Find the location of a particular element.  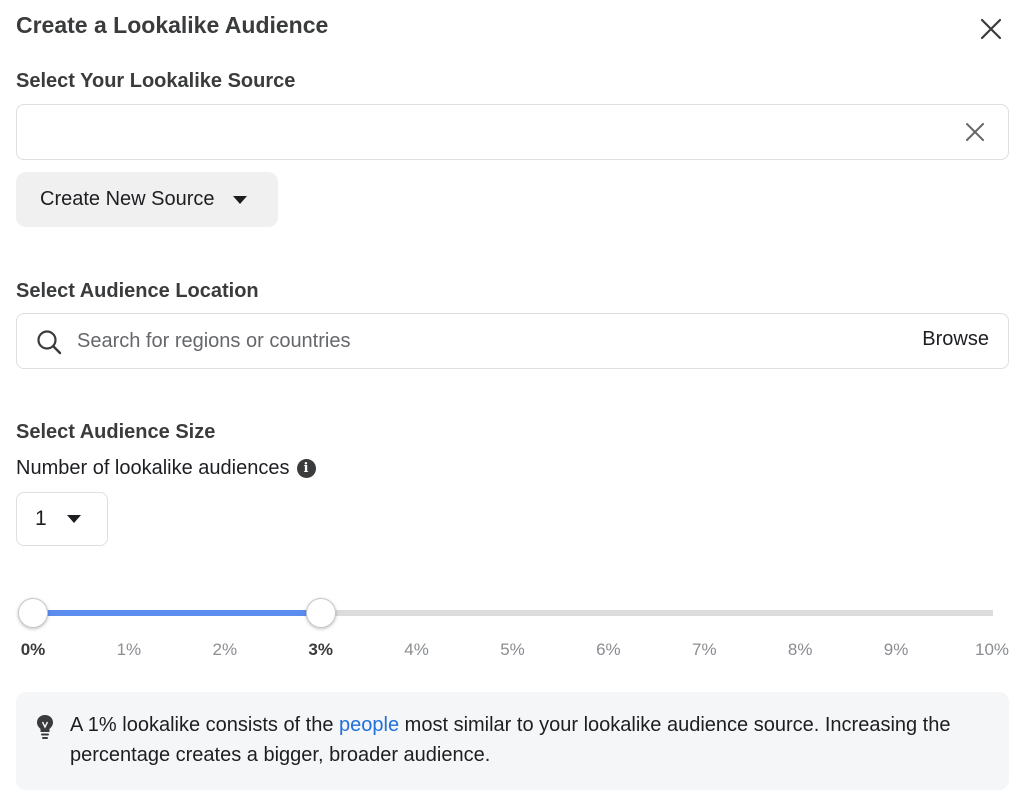

search-icon is located at coordinates (49, 342).